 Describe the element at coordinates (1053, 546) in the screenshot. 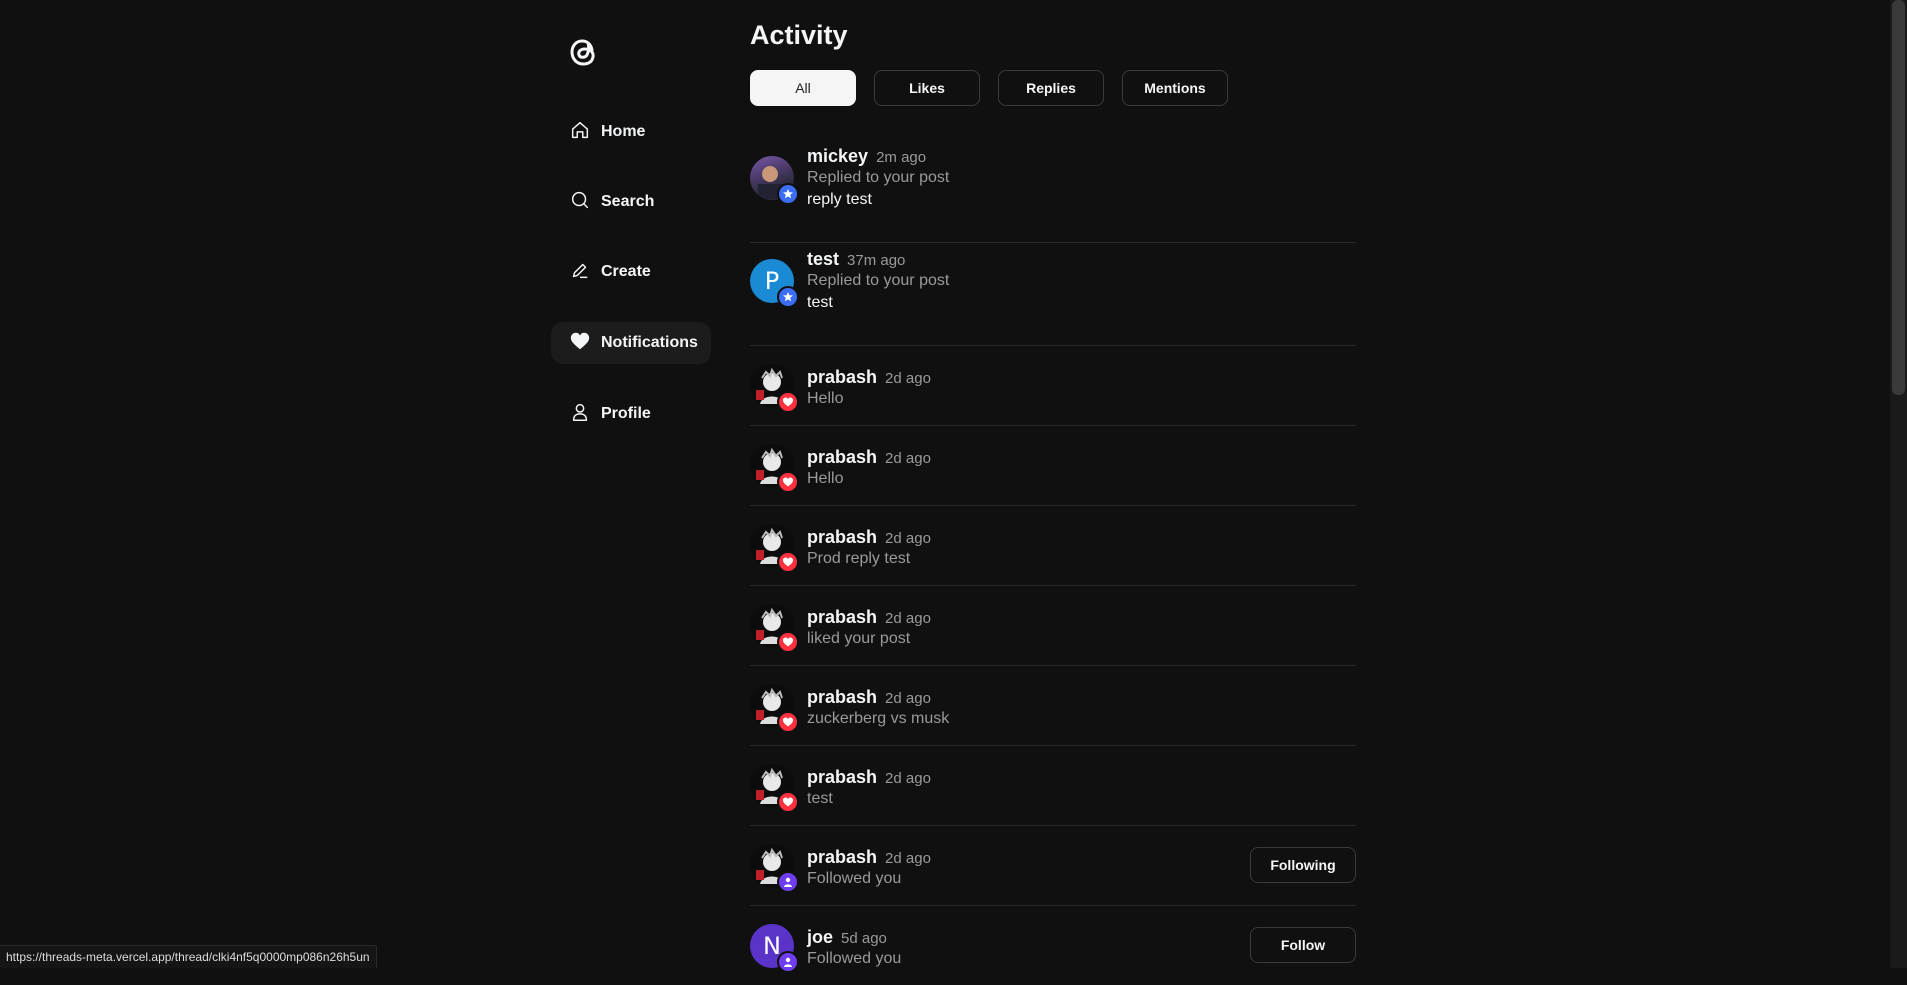

I see `list-item: prabash 2d ago Prod reply test` at that location.